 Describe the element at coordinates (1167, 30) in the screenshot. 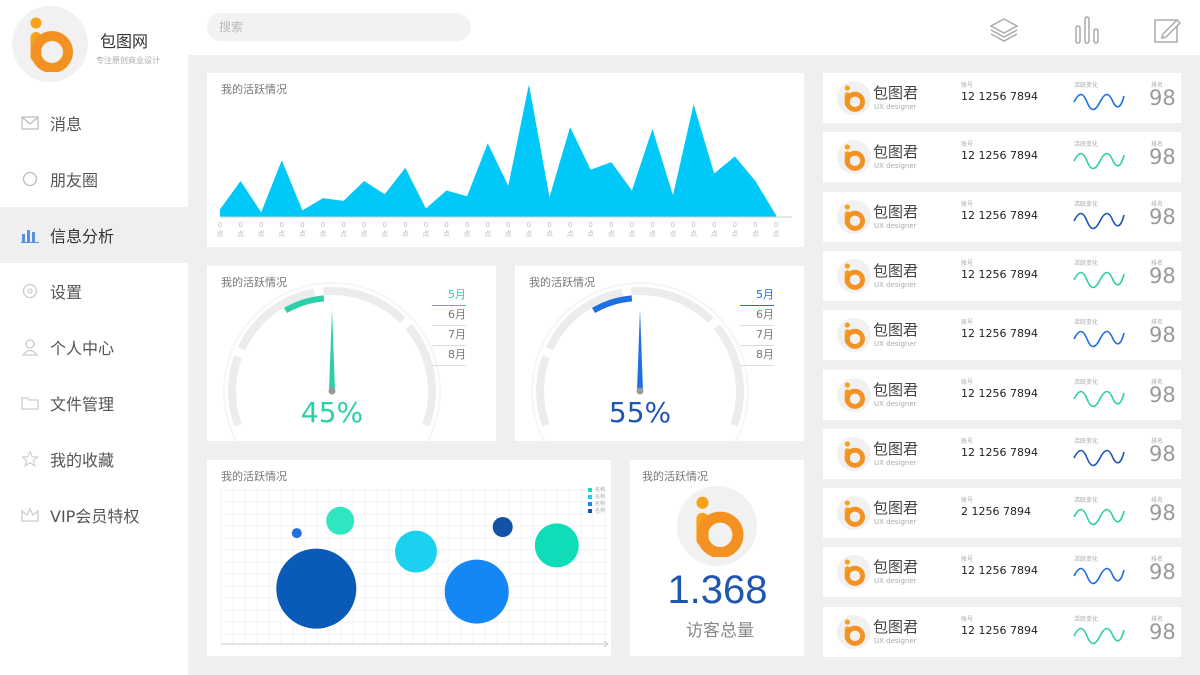

I see `edit-icon` at that location.